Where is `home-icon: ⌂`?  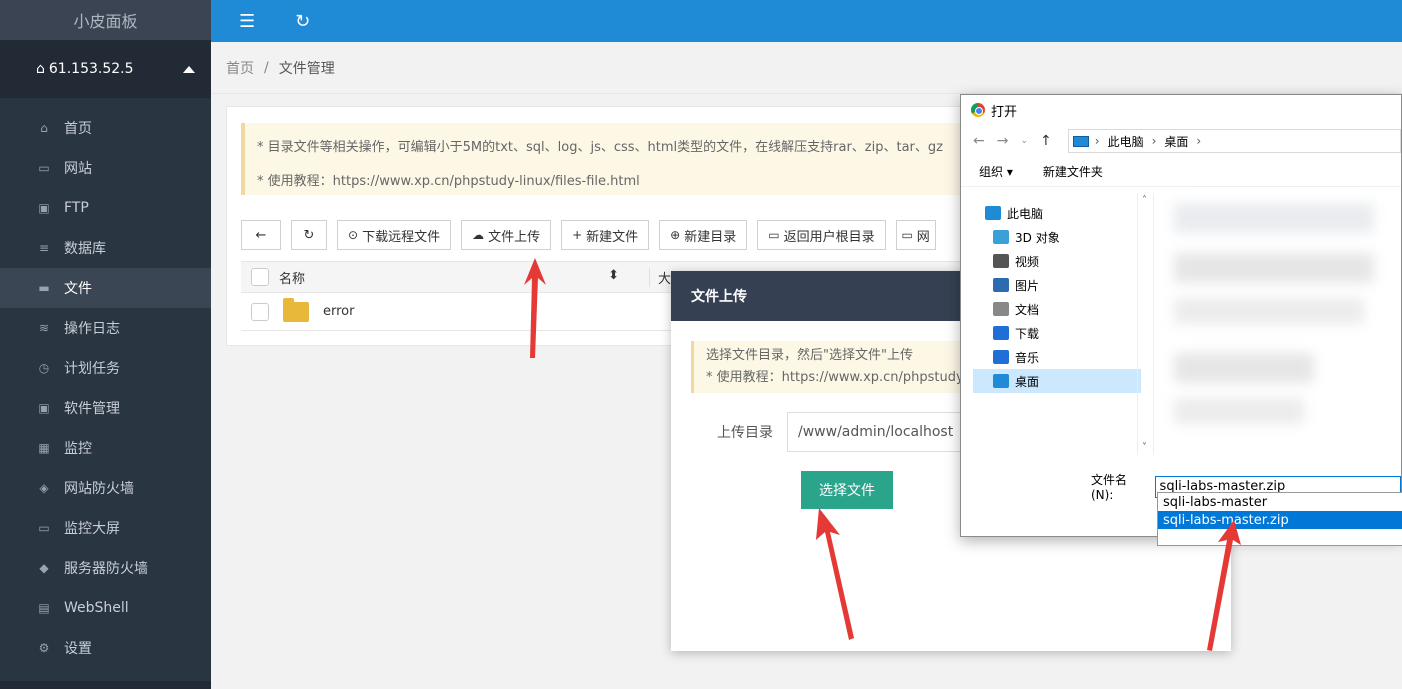 home-icon: ⌂ is located at coordinates (40, 69).